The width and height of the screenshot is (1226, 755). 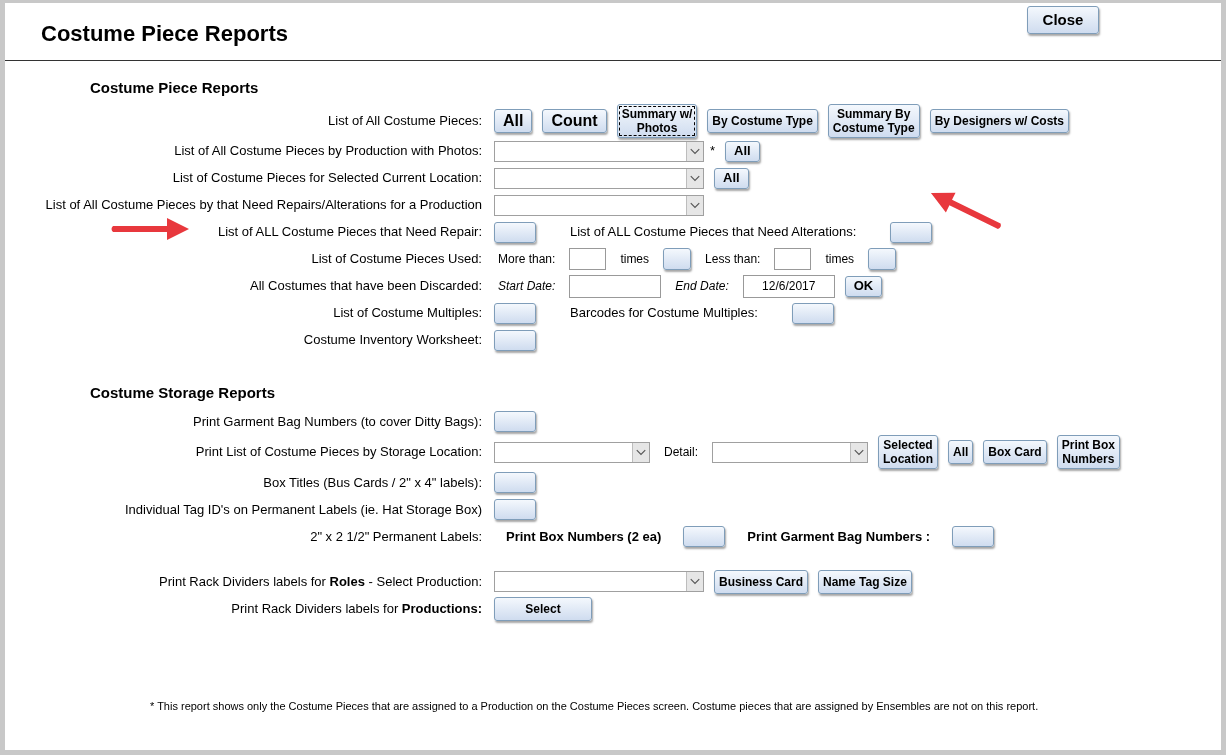 What do you see at coordinates (615, 286) in the screenshot?
I see `date-field` at bounding box center [615, 286].